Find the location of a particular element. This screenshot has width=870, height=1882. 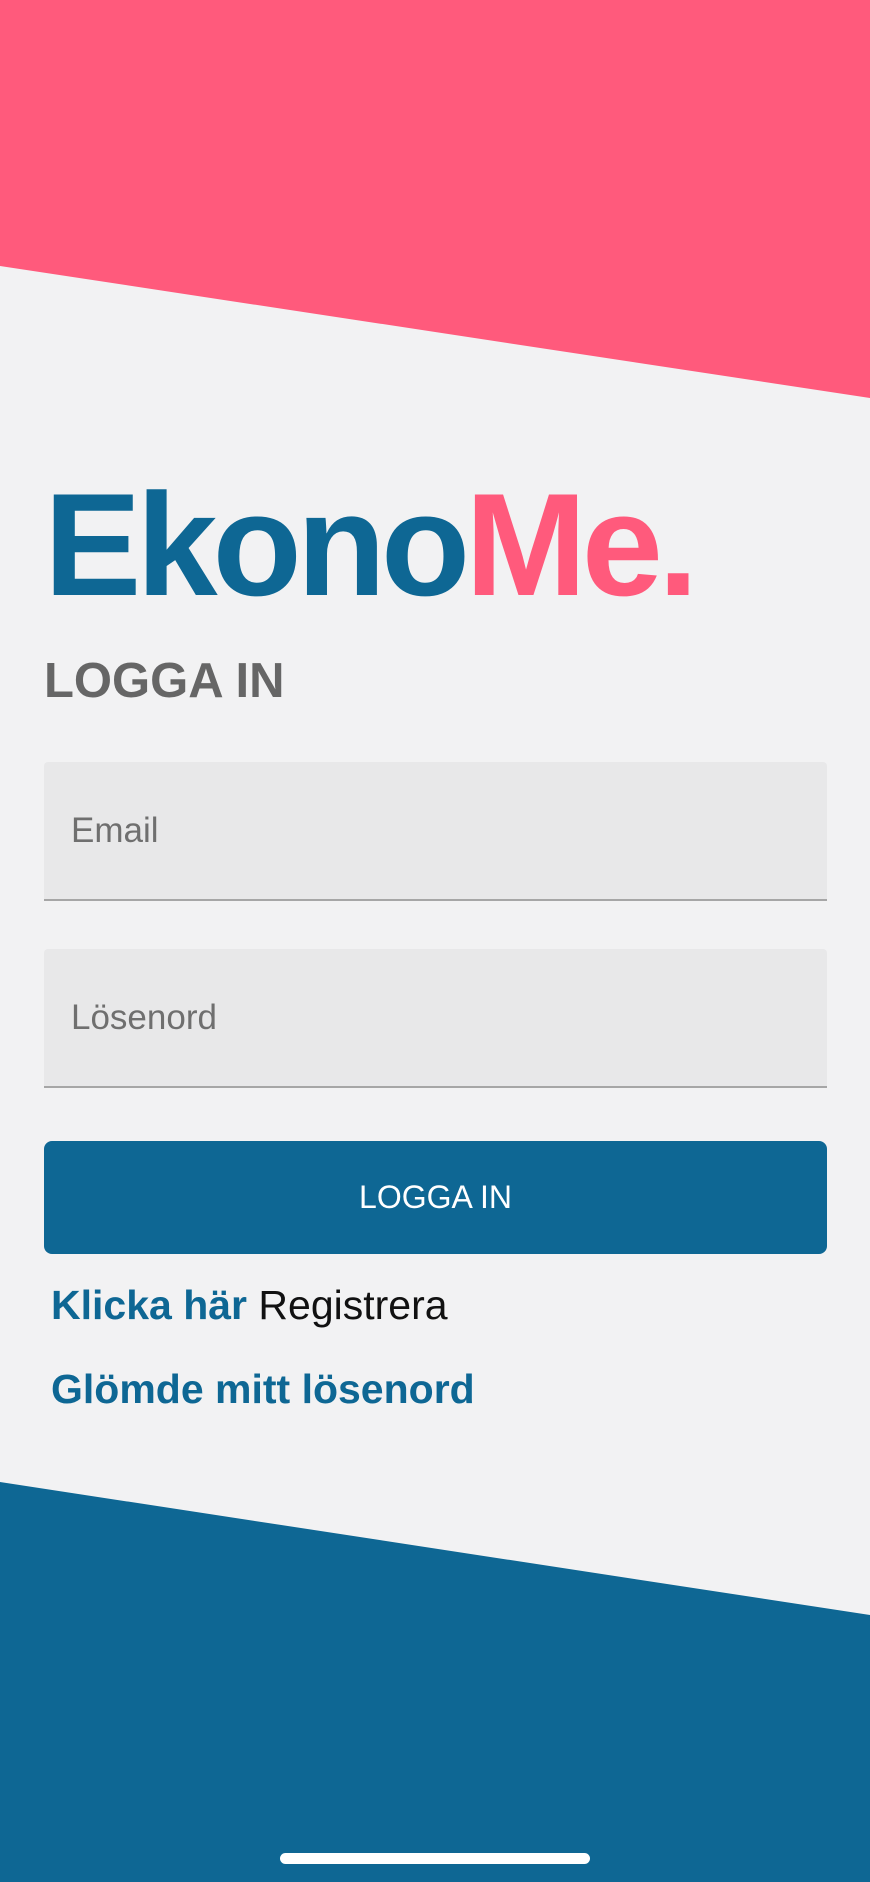

register-row: Klicka här Registrera is located at coordinates (249, 1305).